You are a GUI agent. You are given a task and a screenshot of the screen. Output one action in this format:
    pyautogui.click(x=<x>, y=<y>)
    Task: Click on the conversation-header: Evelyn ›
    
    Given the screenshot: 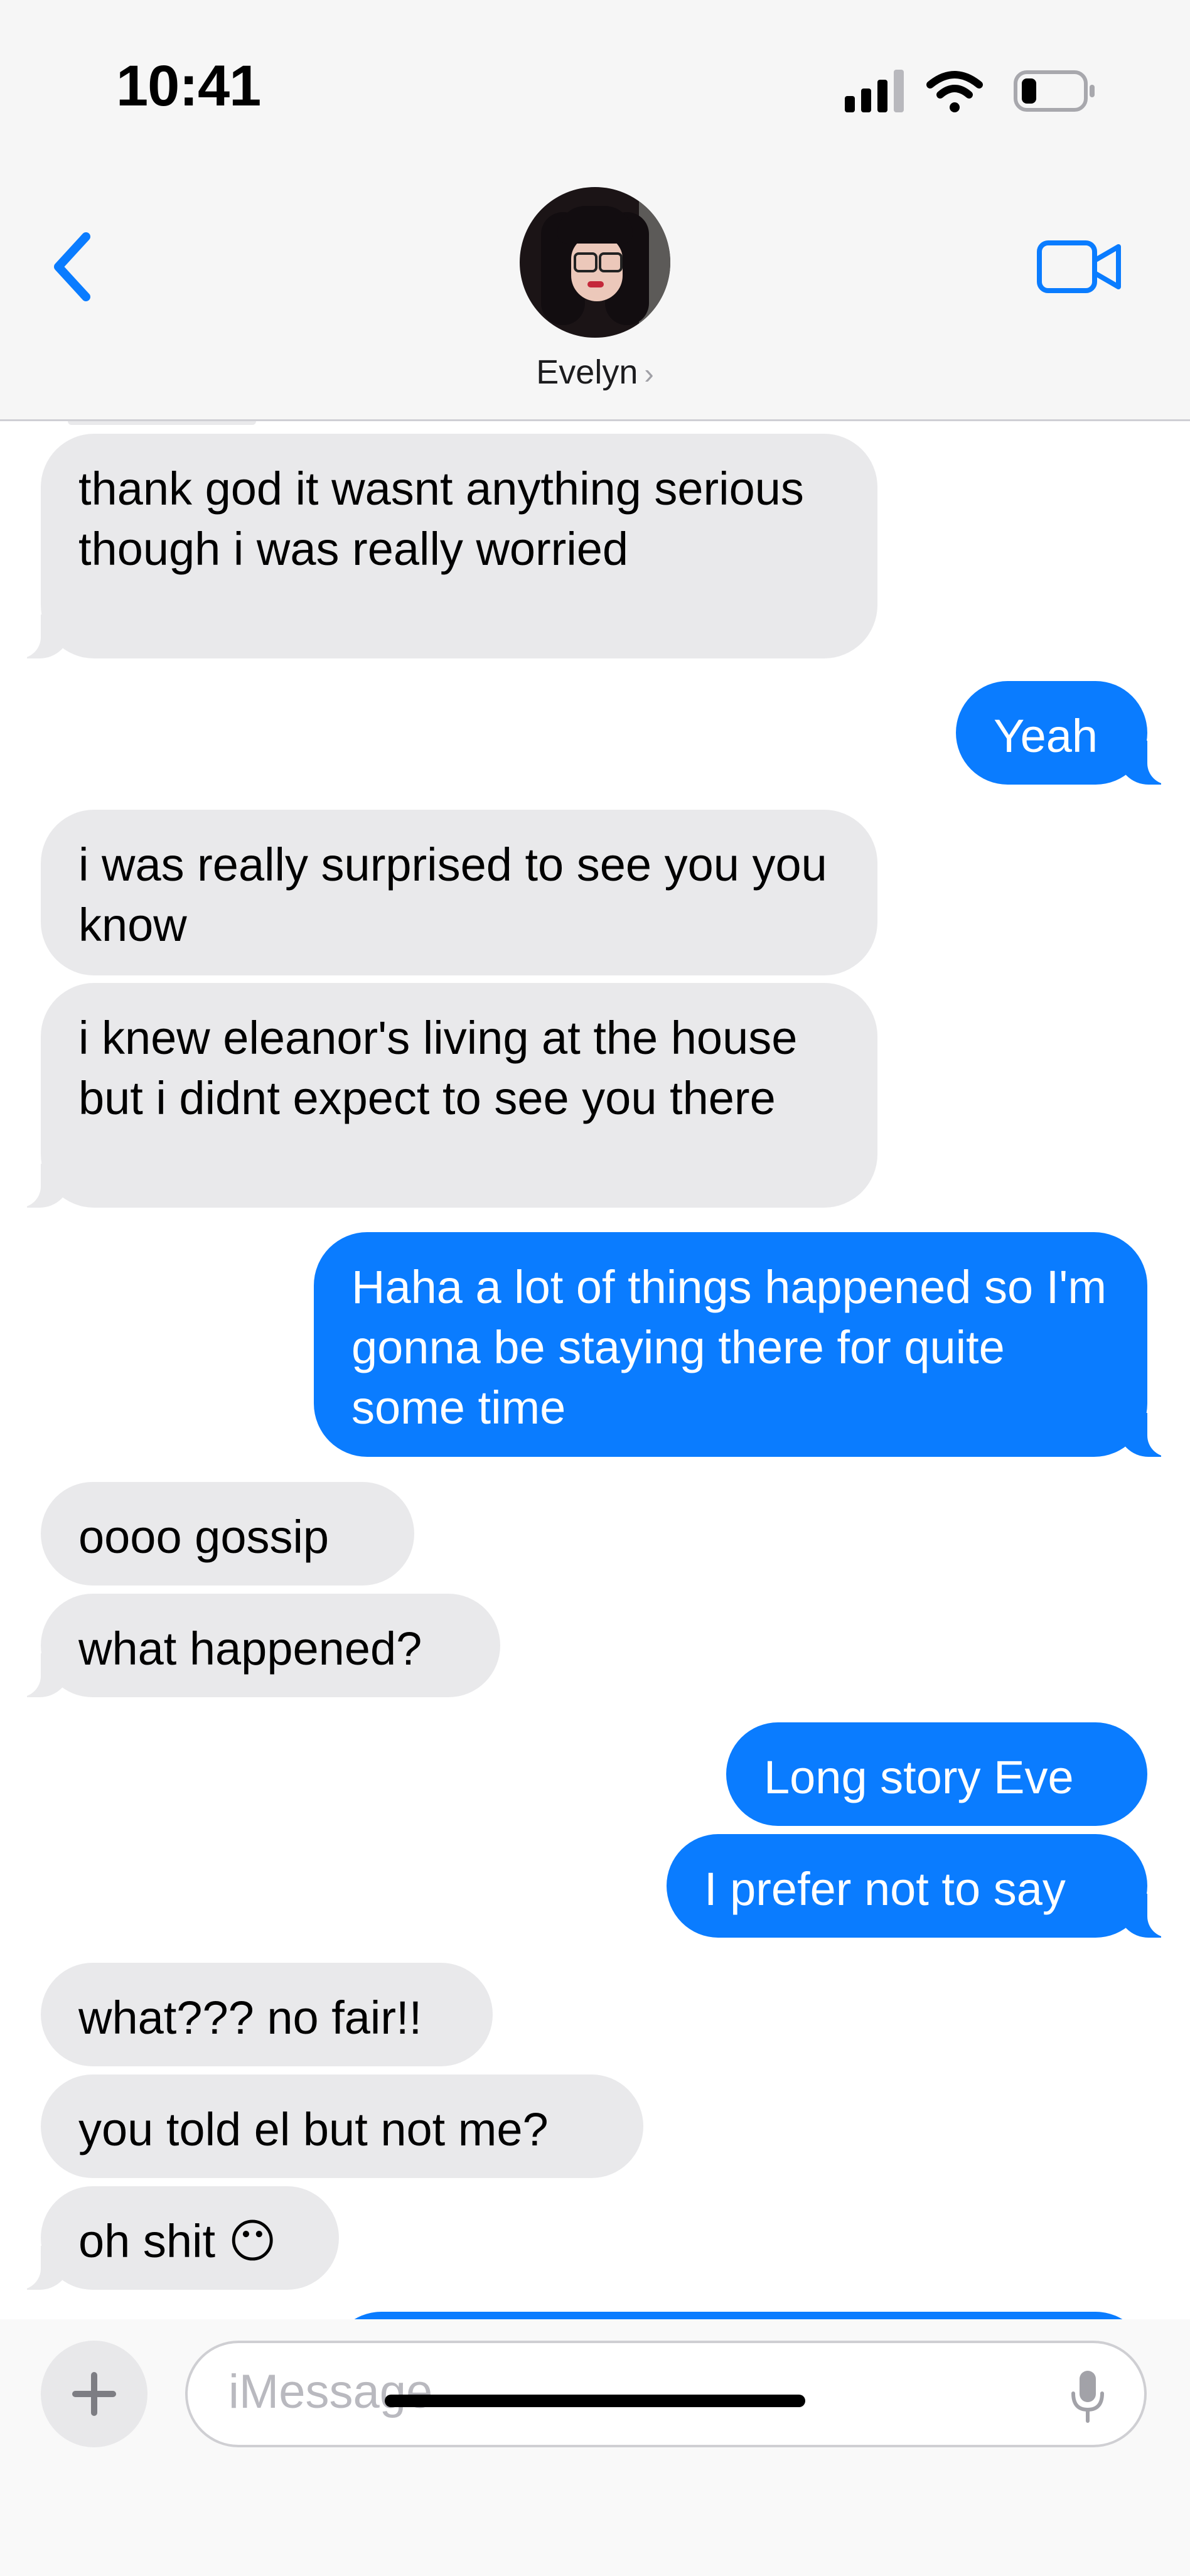 What is the action you would take?
    pyautogui.click(x=595, y=289)
    